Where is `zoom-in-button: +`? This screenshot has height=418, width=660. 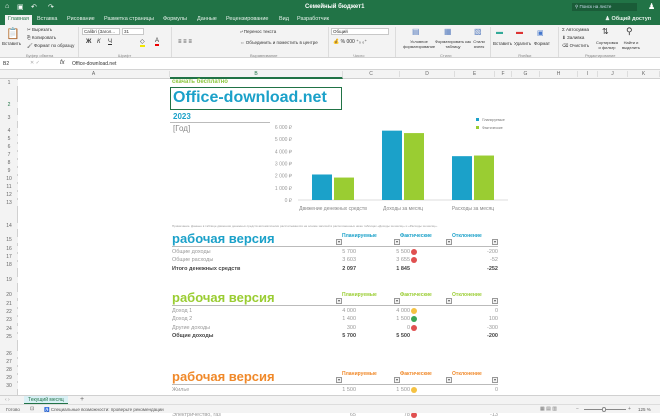
zoom-in-button: + is located at coordinates (629, 409).